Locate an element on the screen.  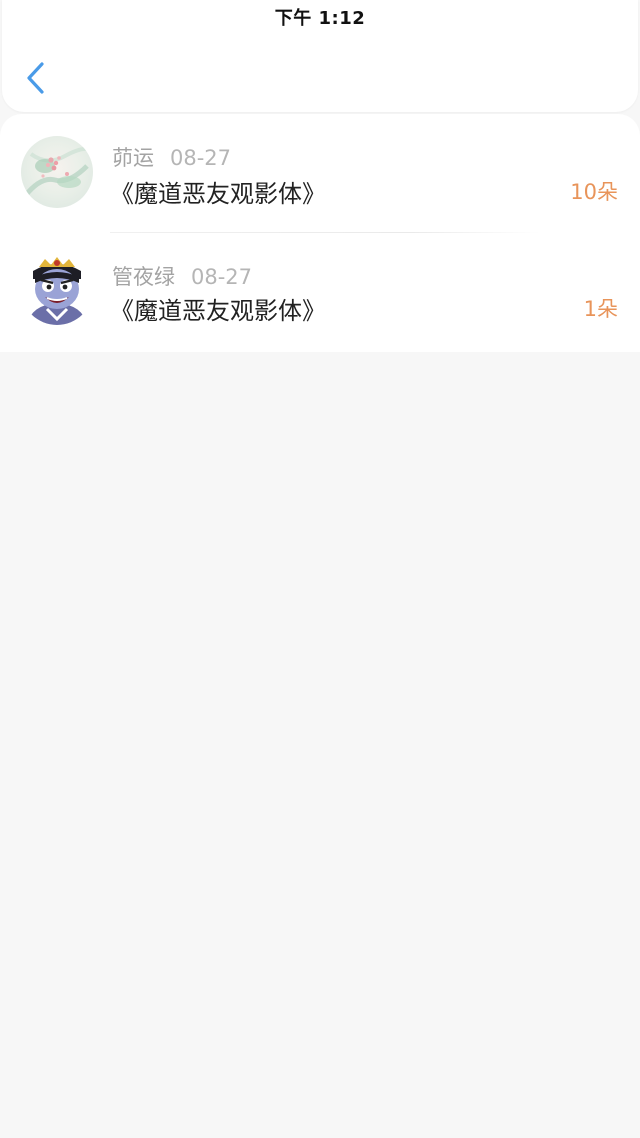
list-item: 管夜绿 08-27 《魔道恶友观影体》 1朵 is located at coordinates (320, 292).